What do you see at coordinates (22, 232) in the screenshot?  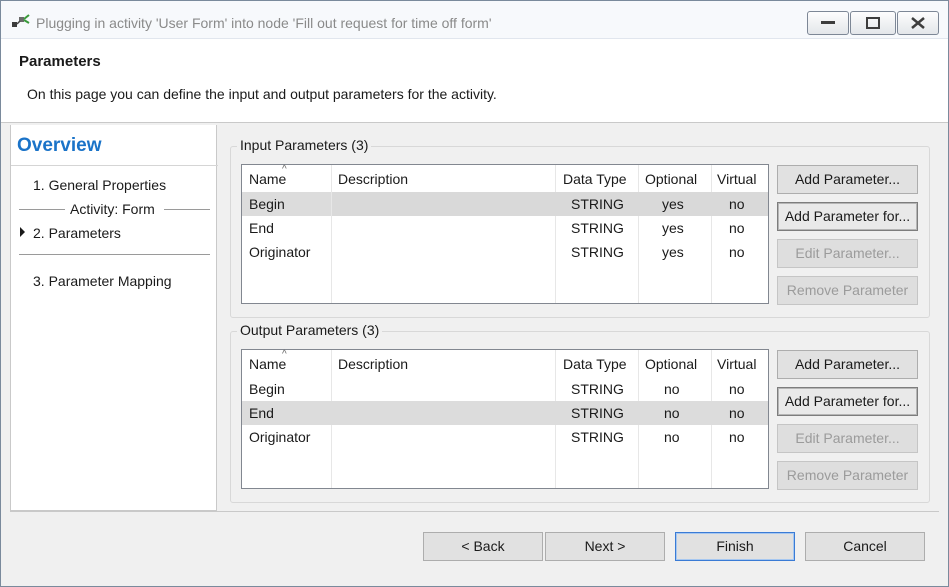 I see `current-step-arrow-icon` at bounding box center [22, 232].